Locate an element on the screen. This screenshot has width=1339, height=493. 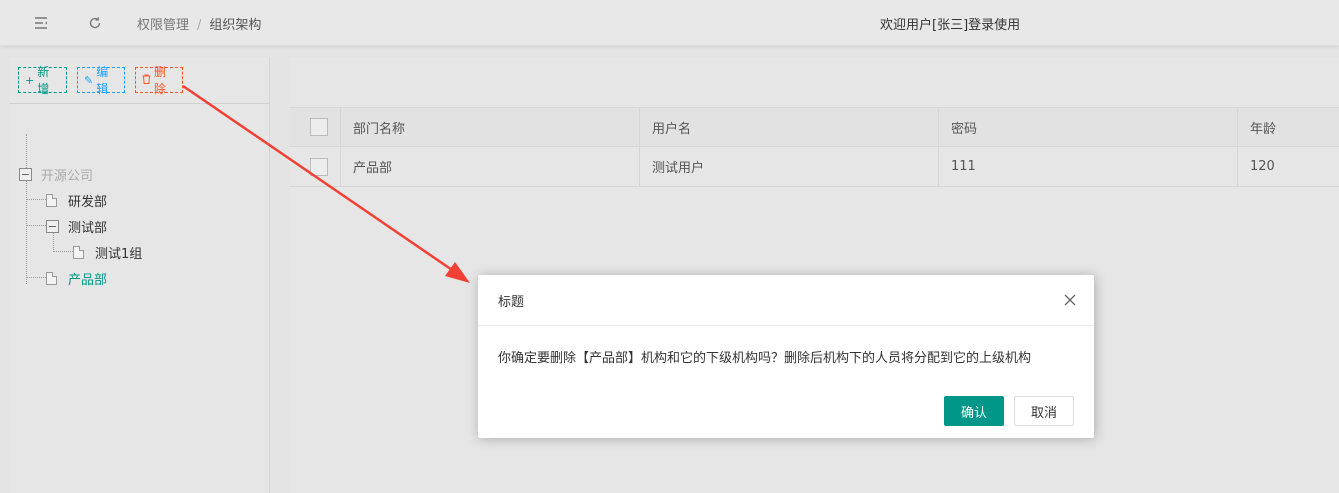
column-header: 年龄 is located at coordinates (1288, 127).